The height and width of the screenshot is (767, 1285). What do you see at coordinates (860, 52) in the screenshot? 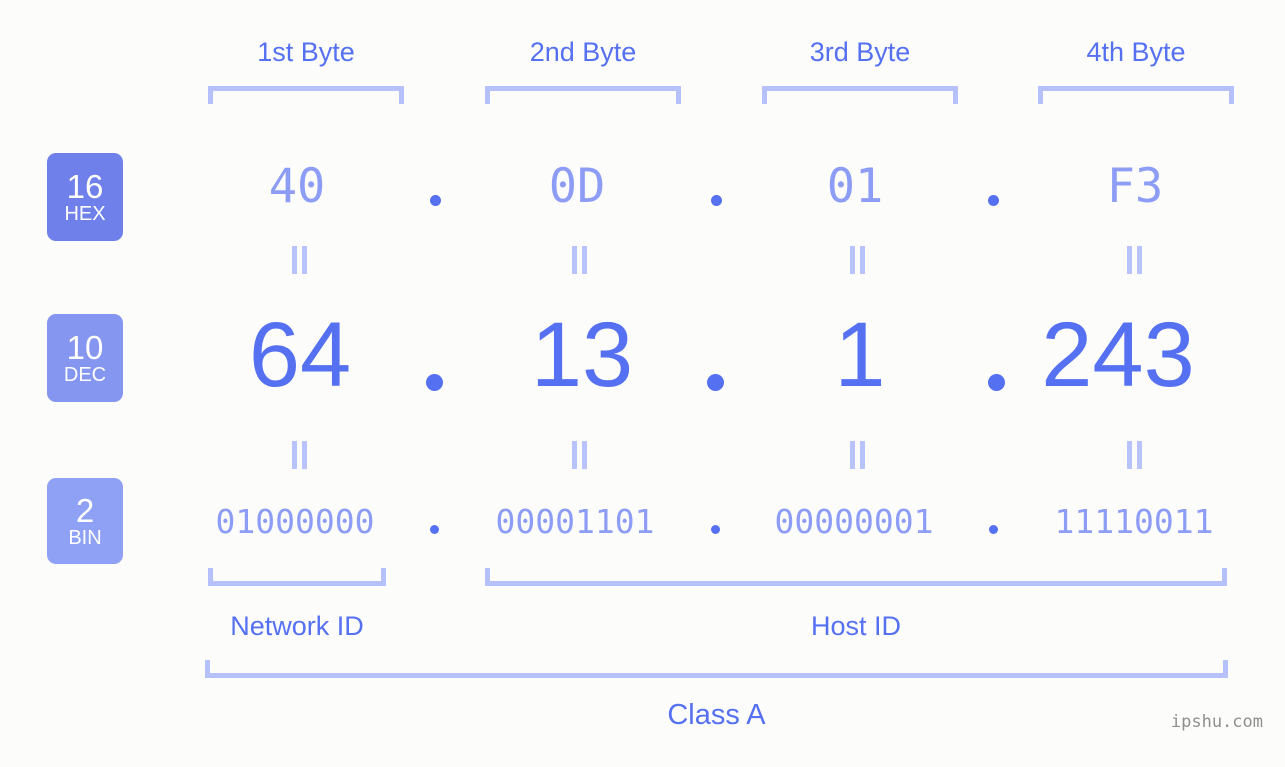
I see `byte-header-3: 3rd Byte` at bounding box center [860, 52].